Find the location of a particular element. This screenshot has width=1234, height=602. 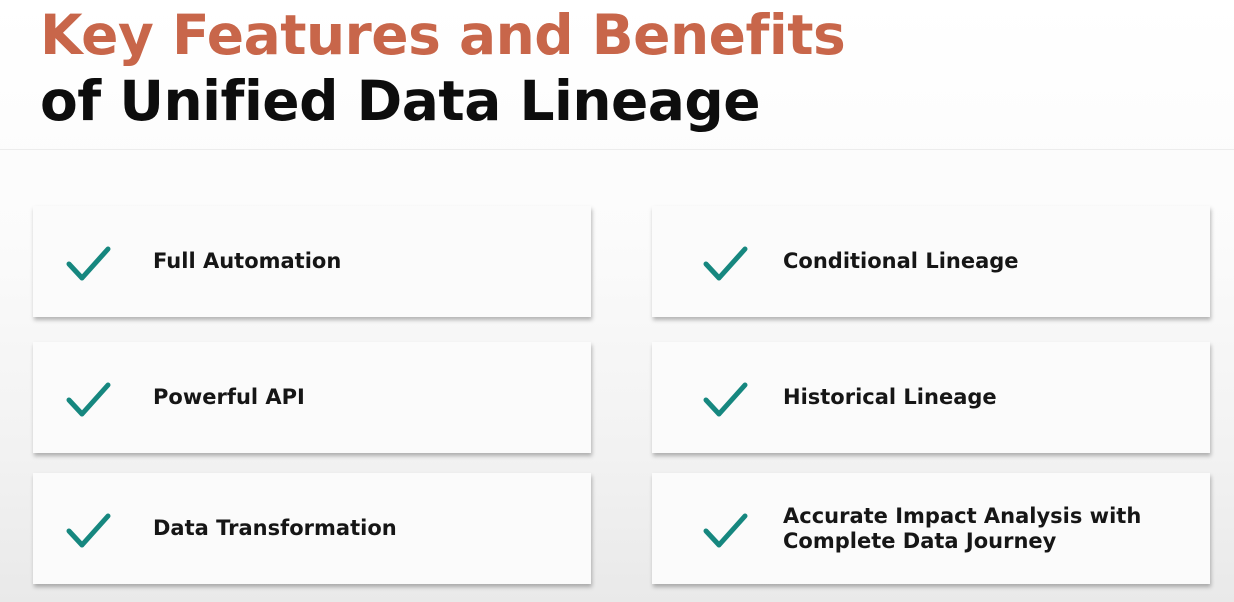

feature-label: Powerful API is located at coordinates (229, 397).